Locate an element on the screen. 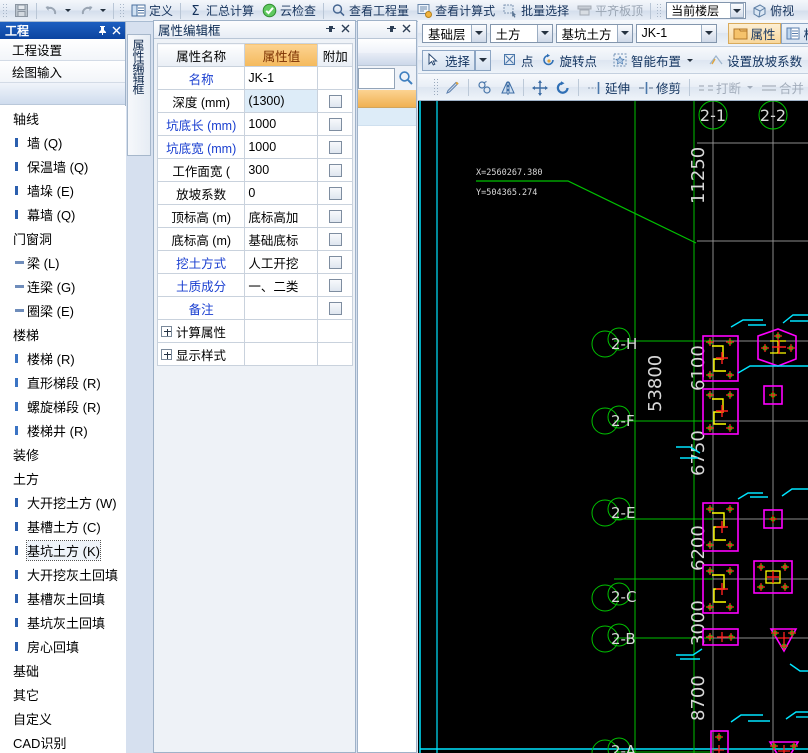 The image size is (808, 753). save-button is located at coordinates (21, 11).